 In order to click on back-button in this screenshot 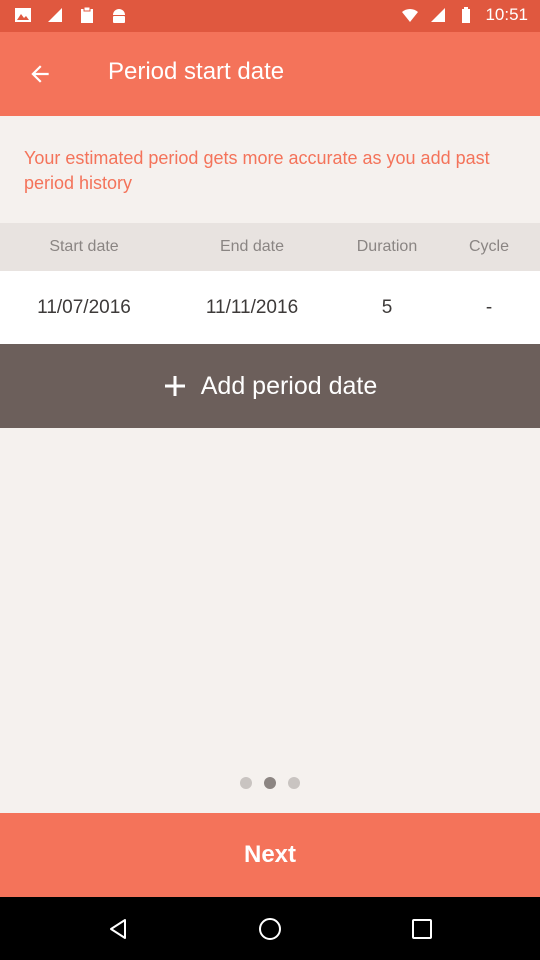, I will do `click(40, 74)`.